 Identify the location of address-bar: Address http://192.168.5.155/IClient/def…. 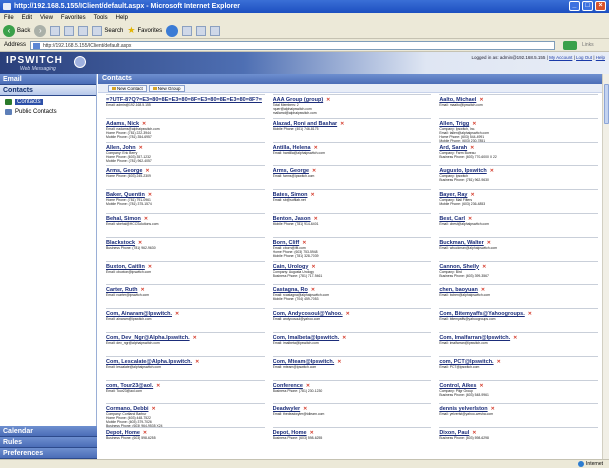
(304, 45).